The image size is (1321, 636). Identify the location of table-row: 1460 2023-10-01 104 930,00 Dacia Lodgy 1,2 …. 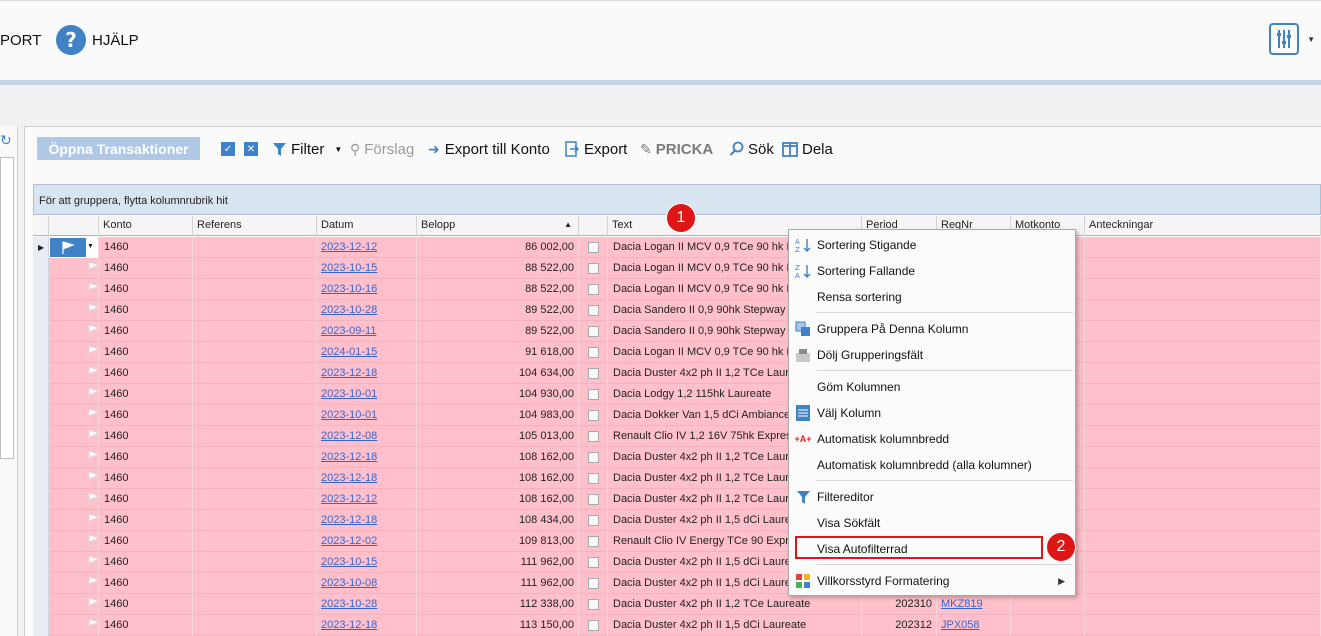
(677, 394).